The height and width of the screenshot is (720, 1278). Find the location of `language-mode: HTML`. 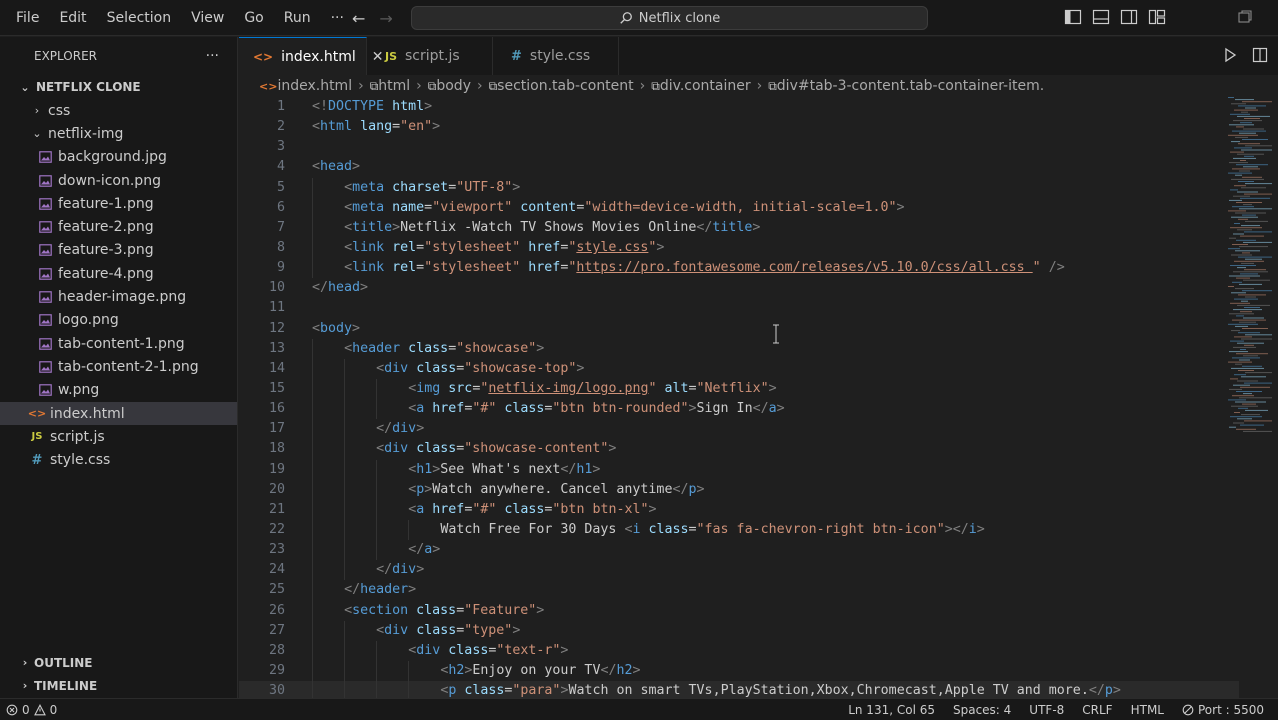

language-mode: HTML is located at coordinates (1147, 710).